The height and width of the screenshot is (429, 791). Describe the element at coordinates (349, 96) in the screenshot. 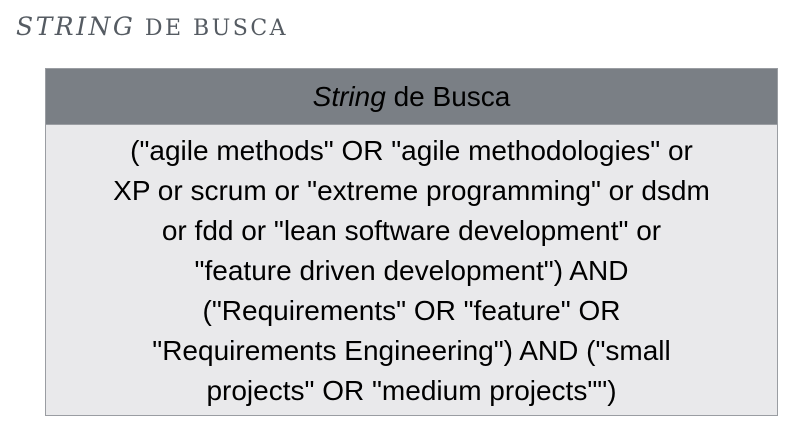

I see `table-header-italic: String` at that location.